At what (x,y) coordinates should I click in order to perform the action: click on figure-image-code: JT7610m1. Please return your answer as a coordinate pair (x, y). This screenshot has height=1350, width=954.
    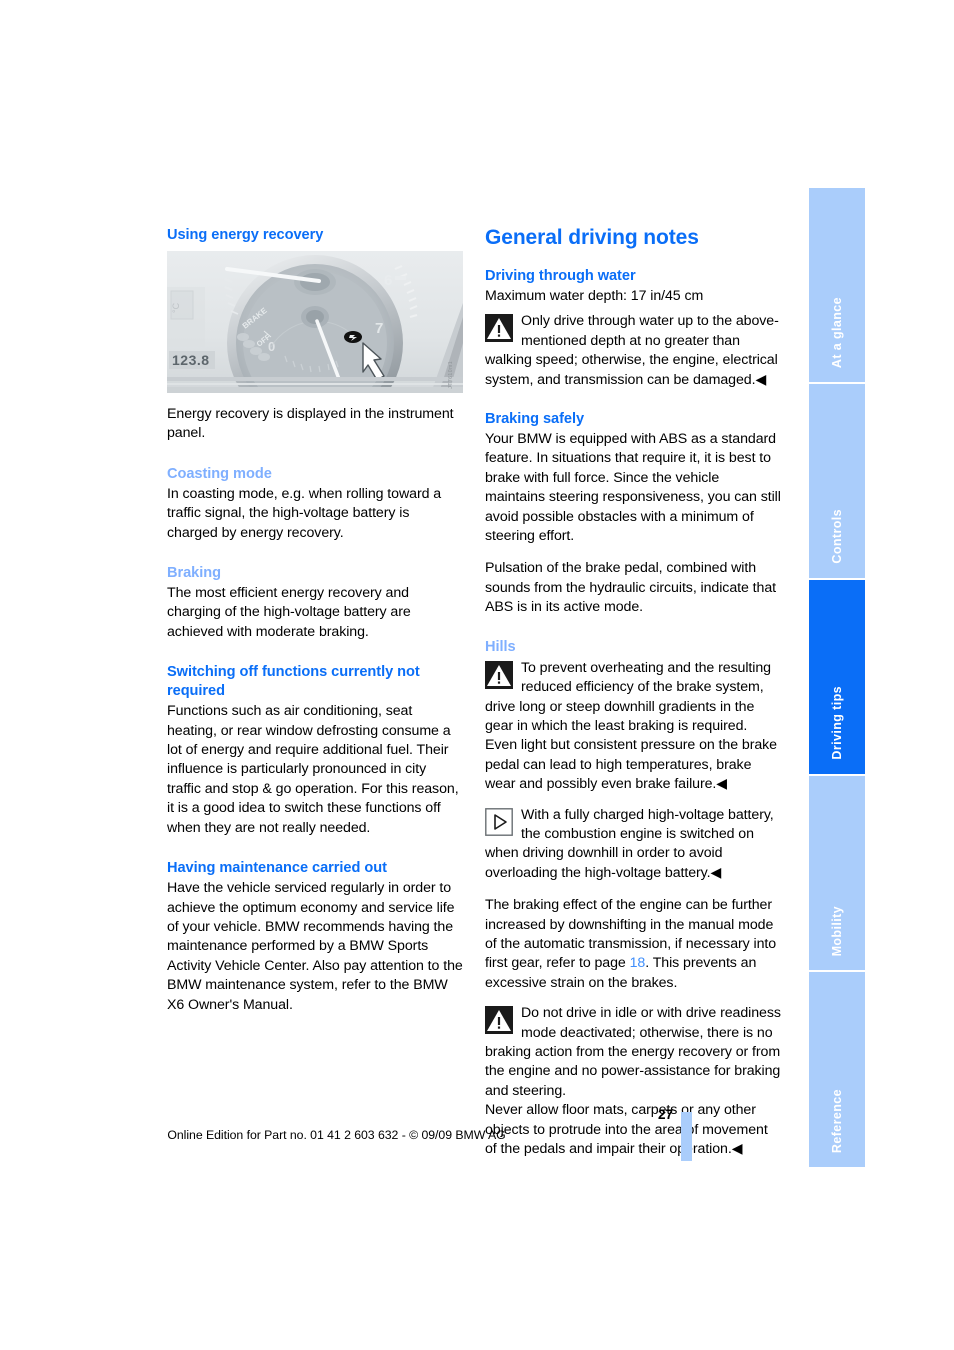
    Looking at the image, I should click on (450, 375).